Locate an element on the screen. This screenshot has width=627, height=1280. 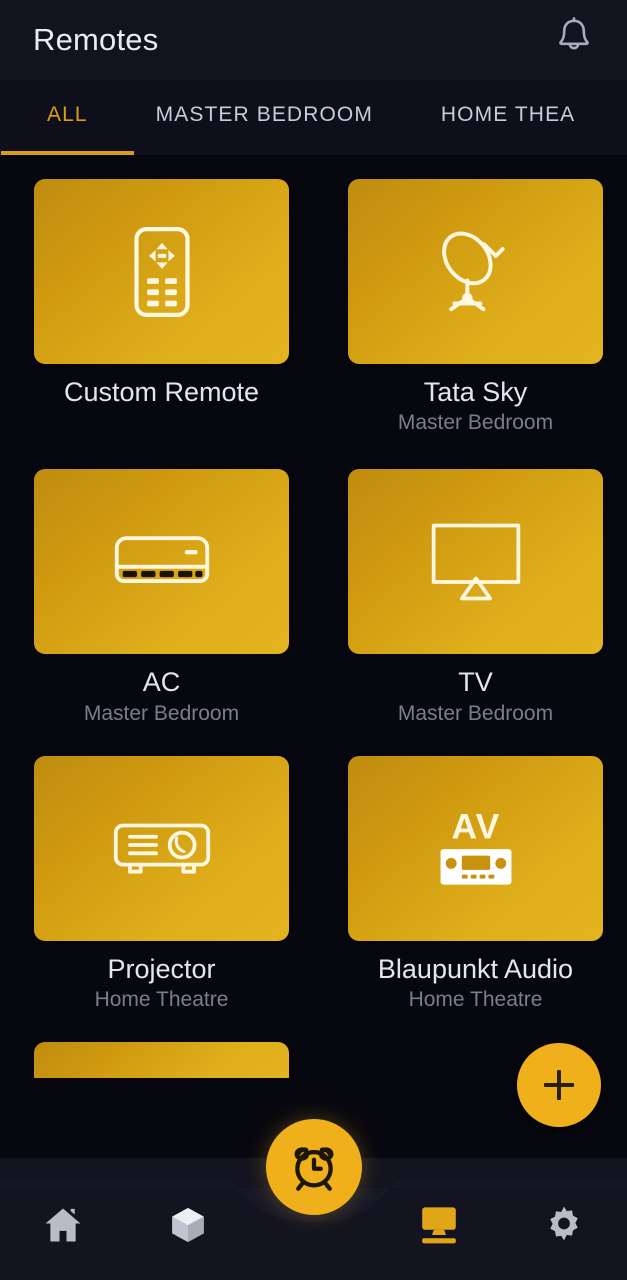
remote-card-tile: AV is located at coordinates (475, 848).